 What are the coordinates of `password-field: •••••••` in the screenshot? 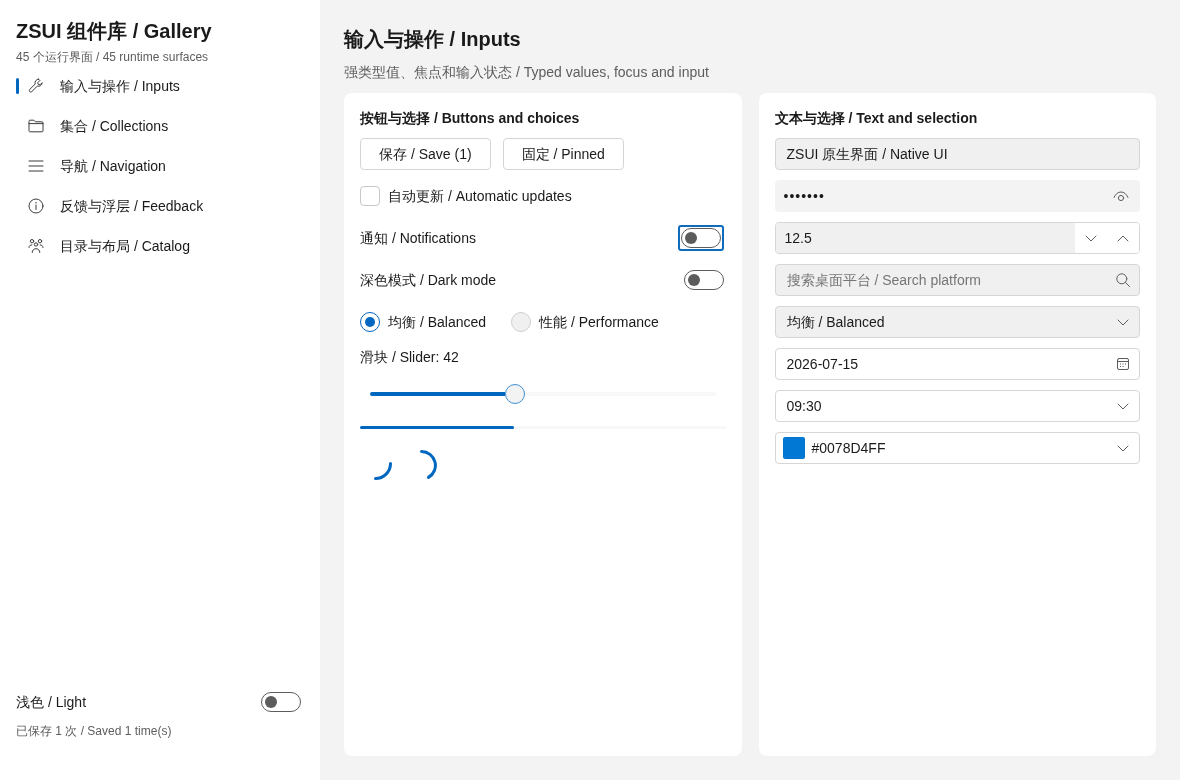 It's located at (957, 196).